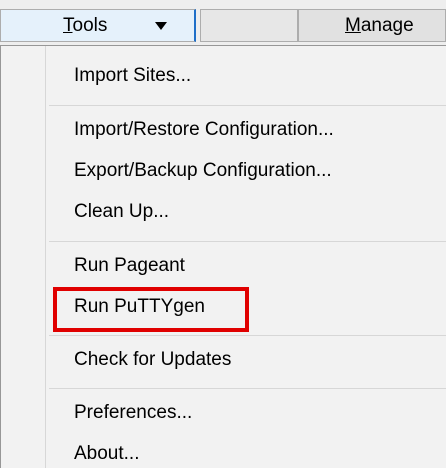 The width and height of the screenshot is (446, 468). What do you see at coordinates (85, 25) in the screenshot?
I see `tools-button-label: Tools` at bounding box center [85, 25].